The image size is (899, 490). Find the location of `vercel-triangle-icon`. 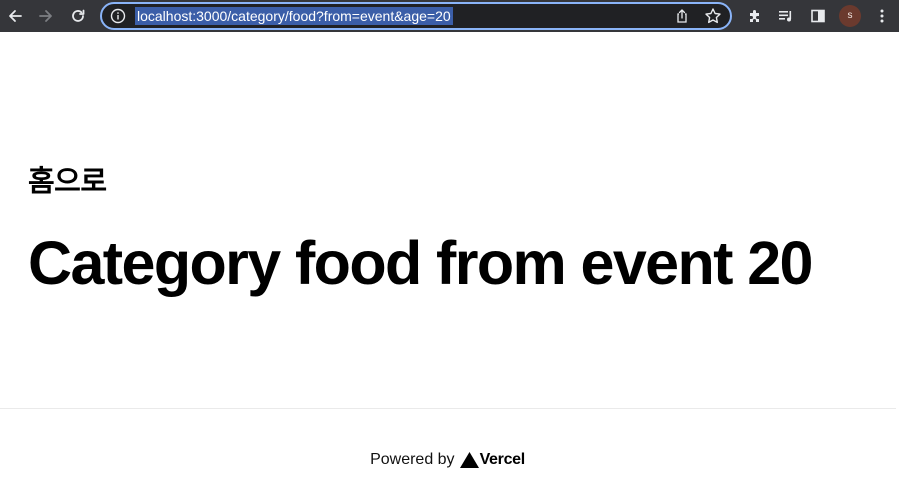

vercel-triangle-icon is located at coordinates (469, 460).